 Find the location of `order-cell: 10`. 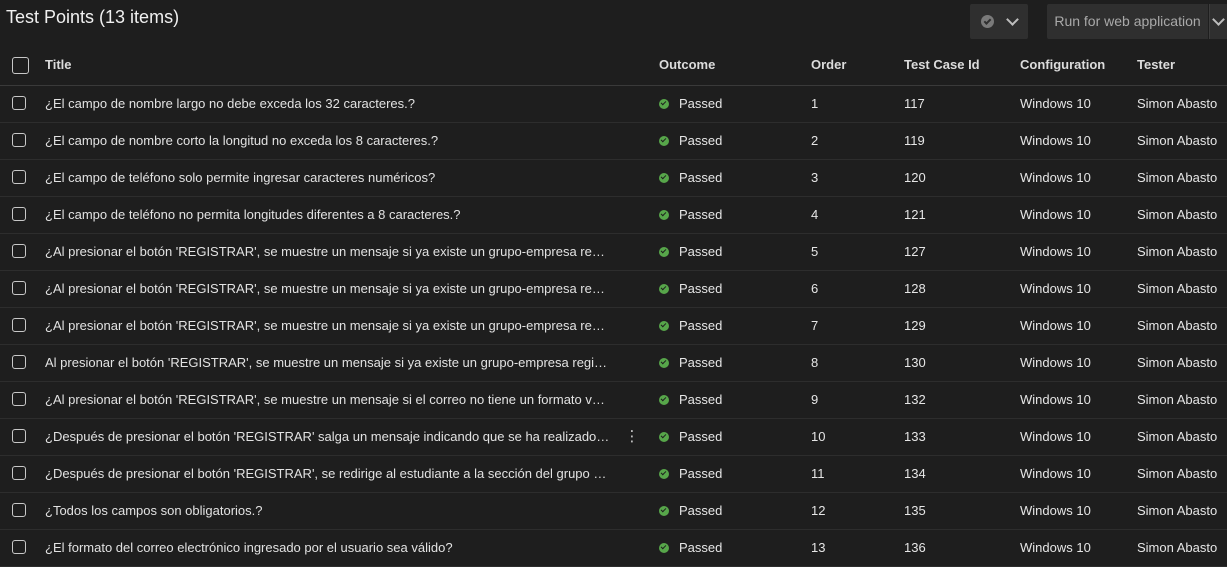

order-cell: 10 is located at coordinates (818, 436).